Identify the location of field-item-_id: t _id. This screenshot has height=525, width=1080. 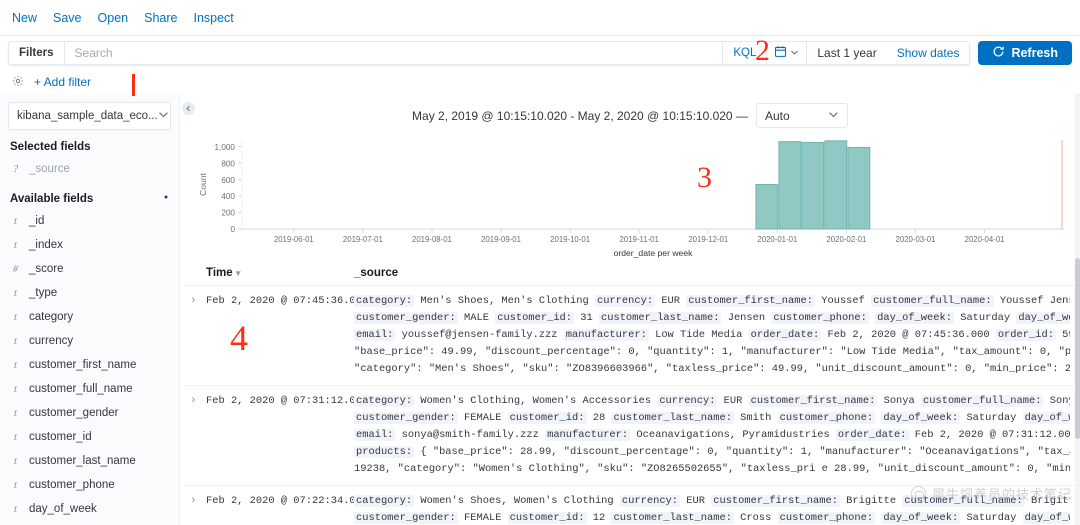
(89, 221).